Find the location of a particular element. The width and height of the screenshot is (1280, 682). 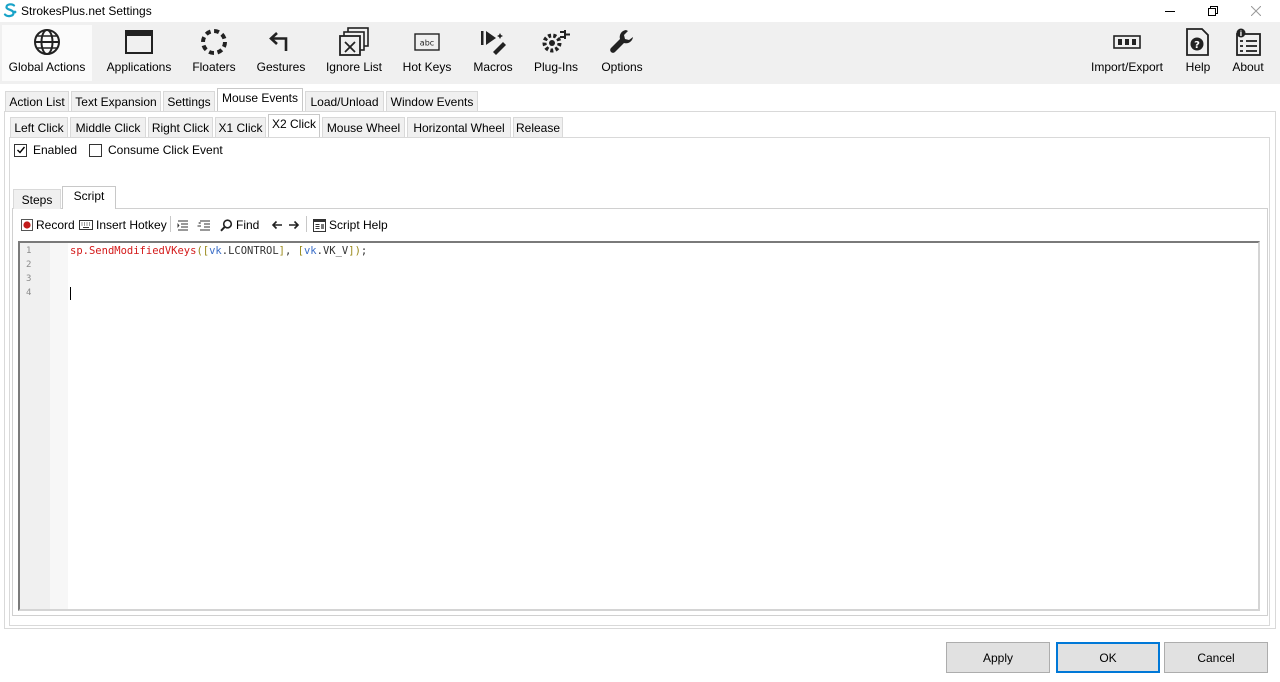

tab-release: Release is located at coordinates (538, 127).